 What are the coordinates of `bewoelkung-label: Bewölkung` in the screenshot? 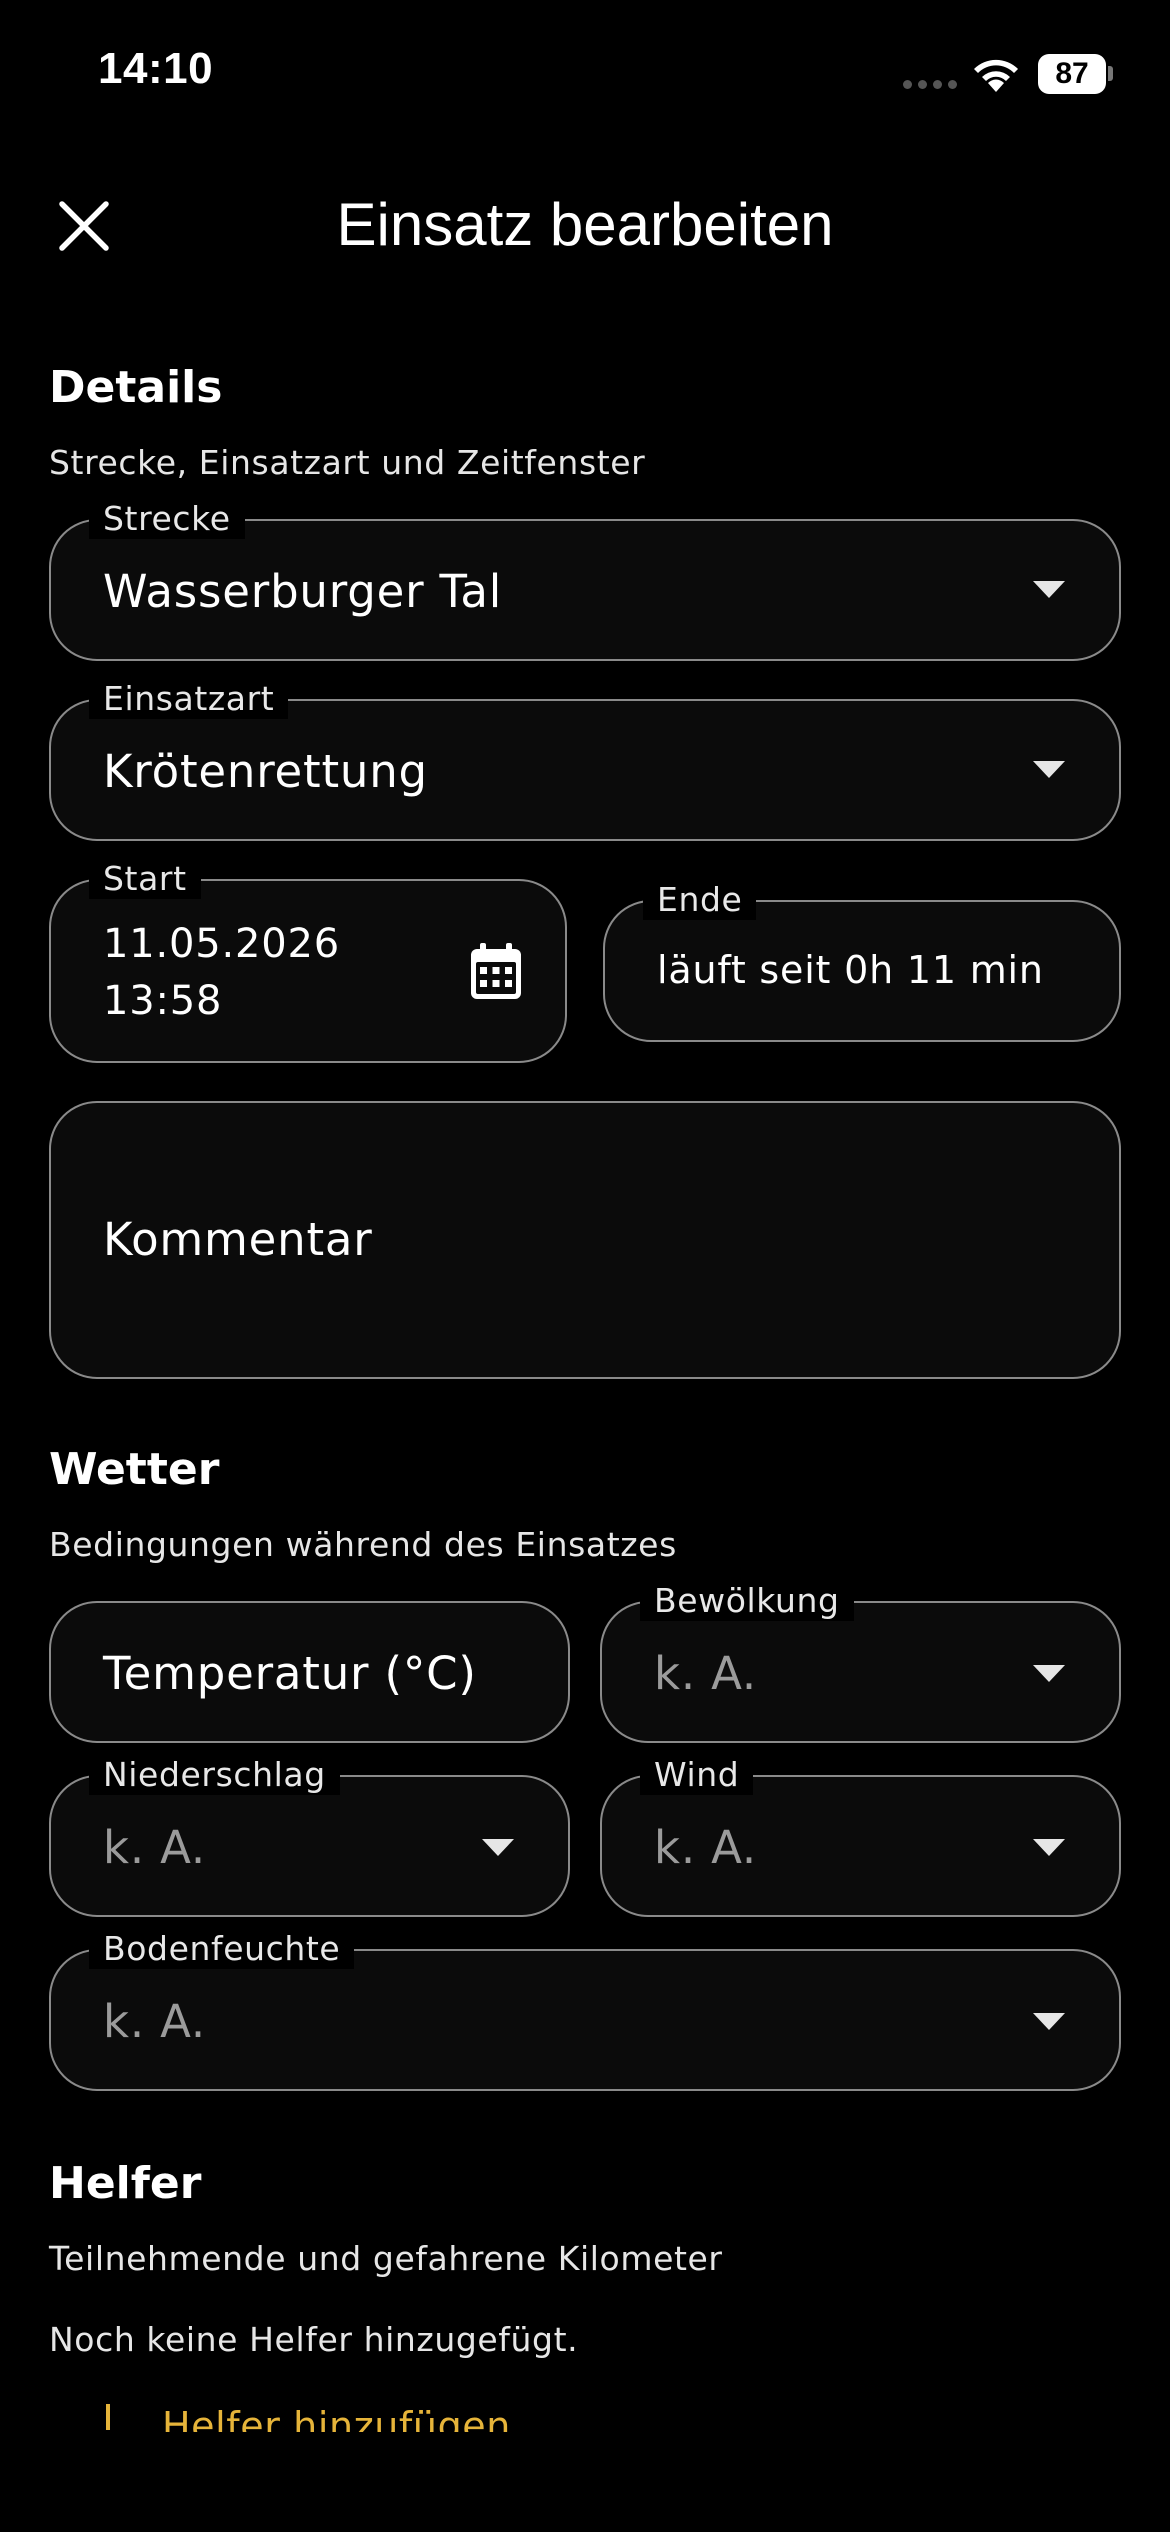 It's located at (747, 1601).